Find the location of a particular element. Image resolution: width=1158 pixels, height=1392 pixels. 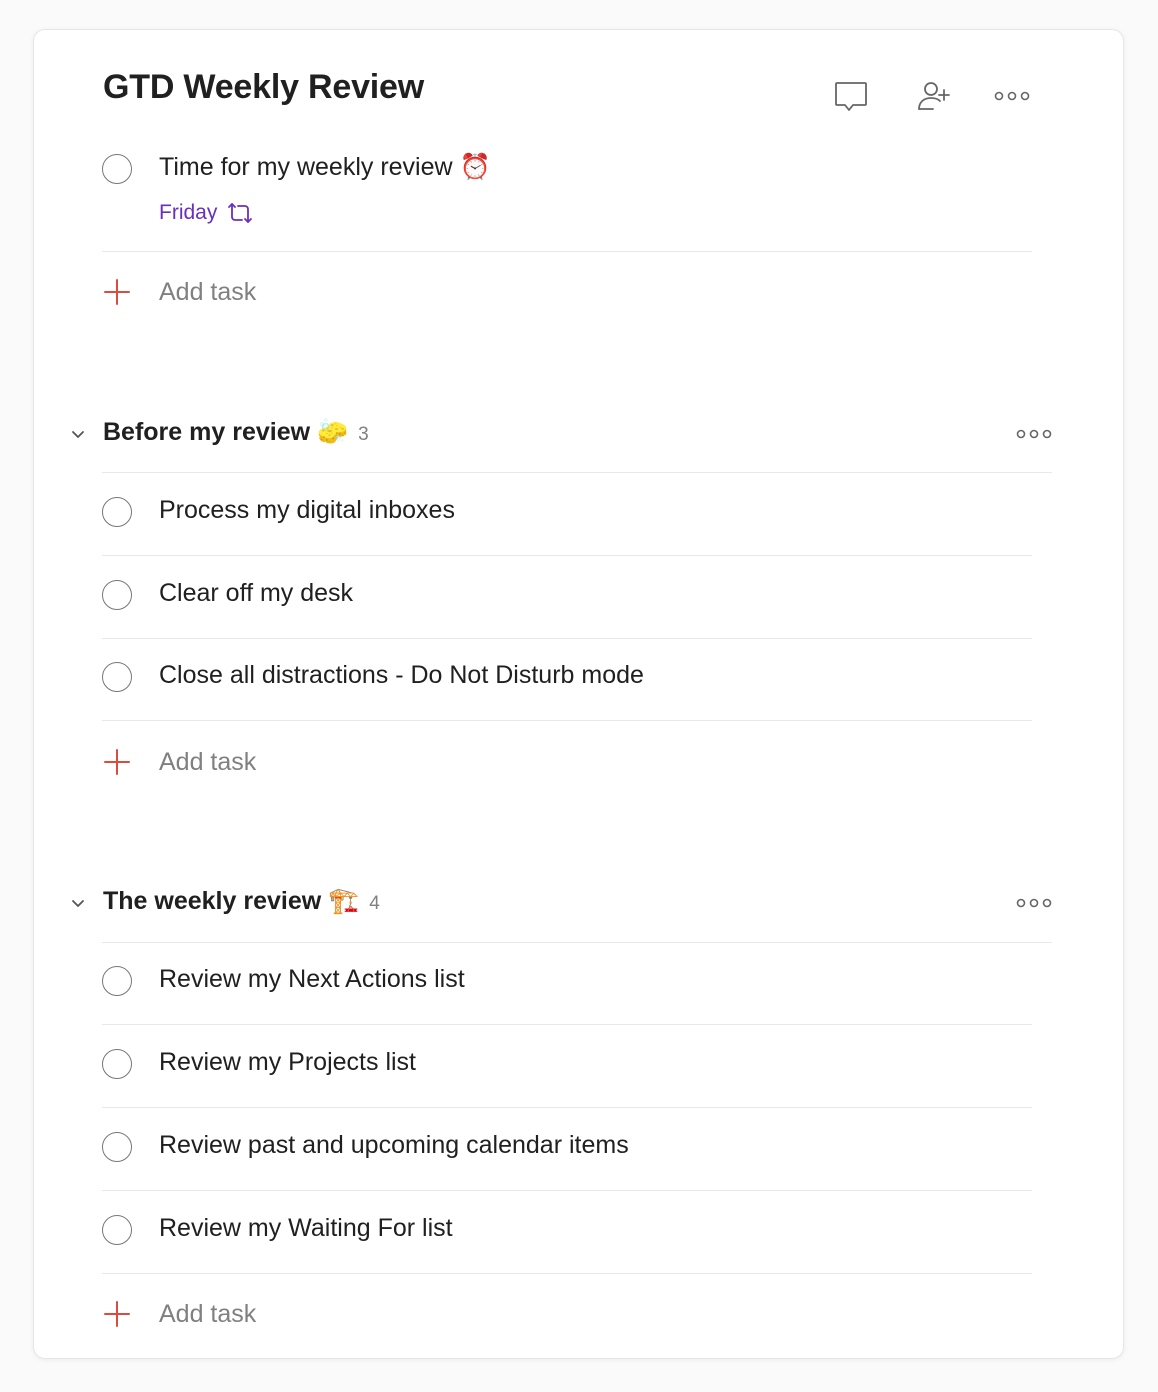

task-content: Review my Projects list is located at coordinates (287, 1062).